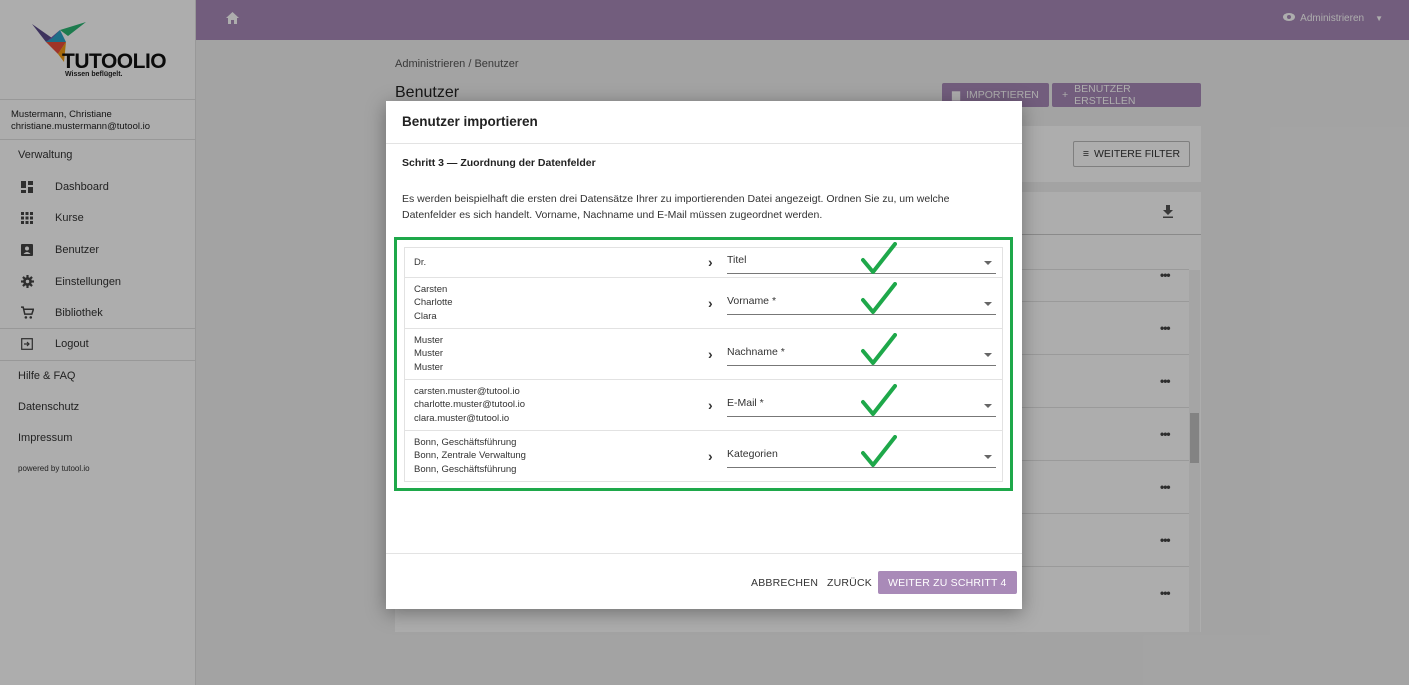 The width and height of the screenshot is (1409, 685). What do you see at coordinates (431, 289) in the screenshot?
I see `sample-value: Carsten` at bounding box center [431, 289].